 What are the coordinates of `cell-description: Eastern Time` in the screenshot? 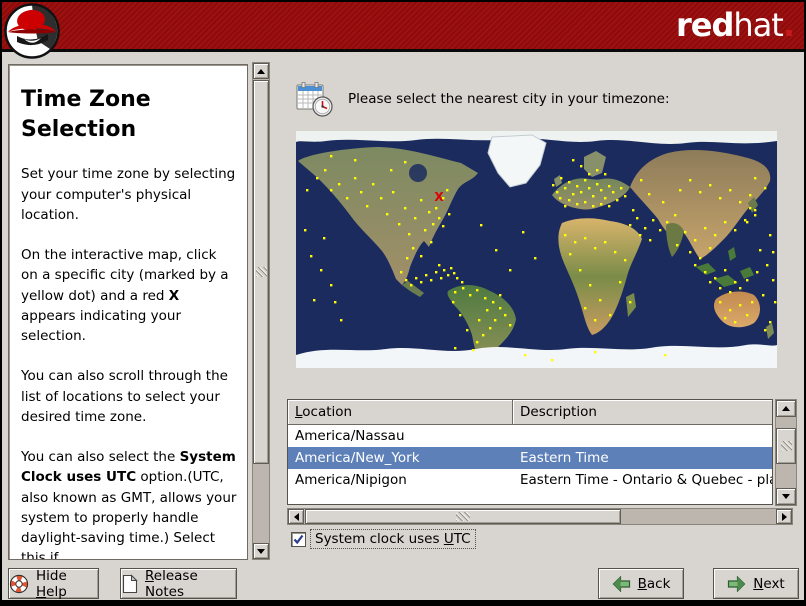 It's located at (642, 458).